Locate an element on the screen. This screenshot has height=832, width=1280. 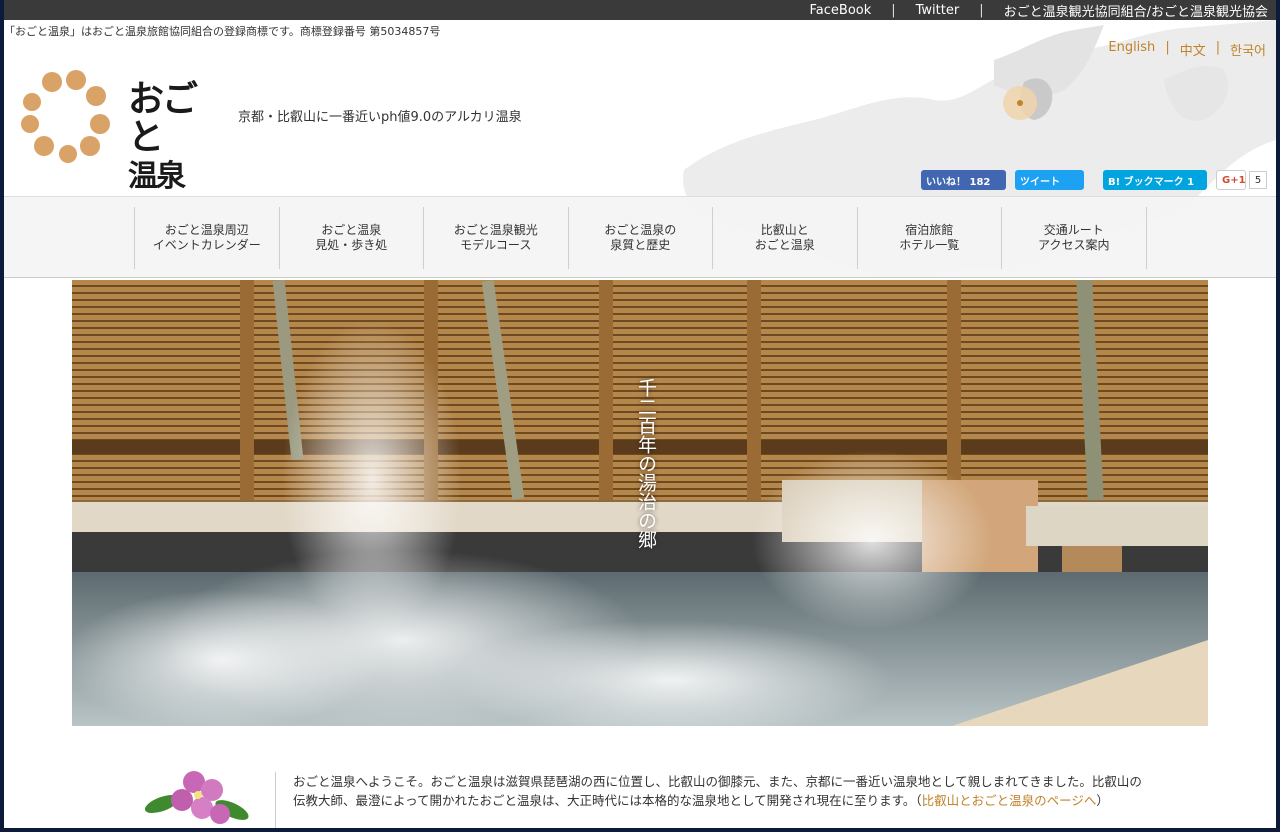
nav-label-2: アクセス案内 is located at coordinates (1074, 245).